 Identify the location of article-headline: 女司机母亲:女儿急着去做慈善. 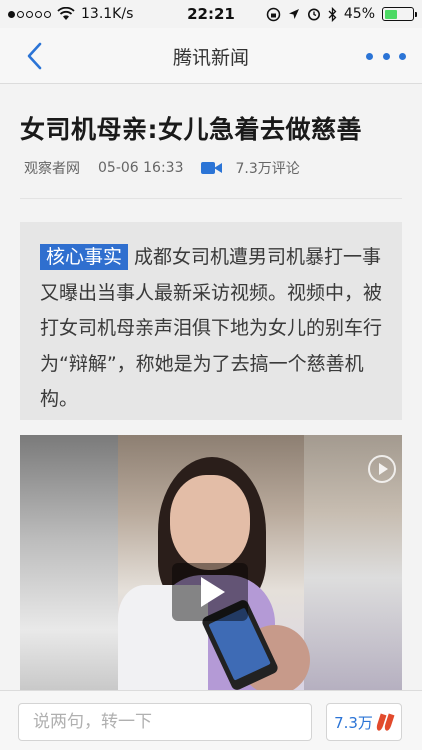
(191, 129).